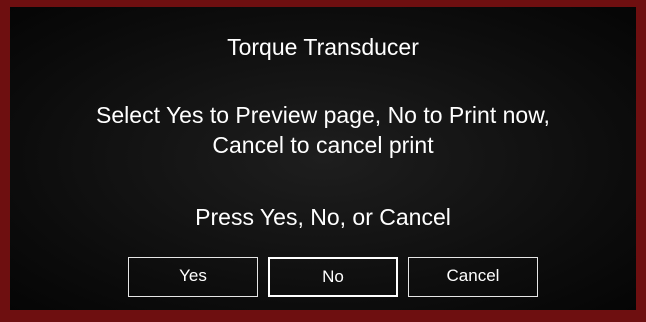 This screenshot has width=646, height=322. I want to click on dialog-button-row: Yes No Cancel, so click(323, 278).